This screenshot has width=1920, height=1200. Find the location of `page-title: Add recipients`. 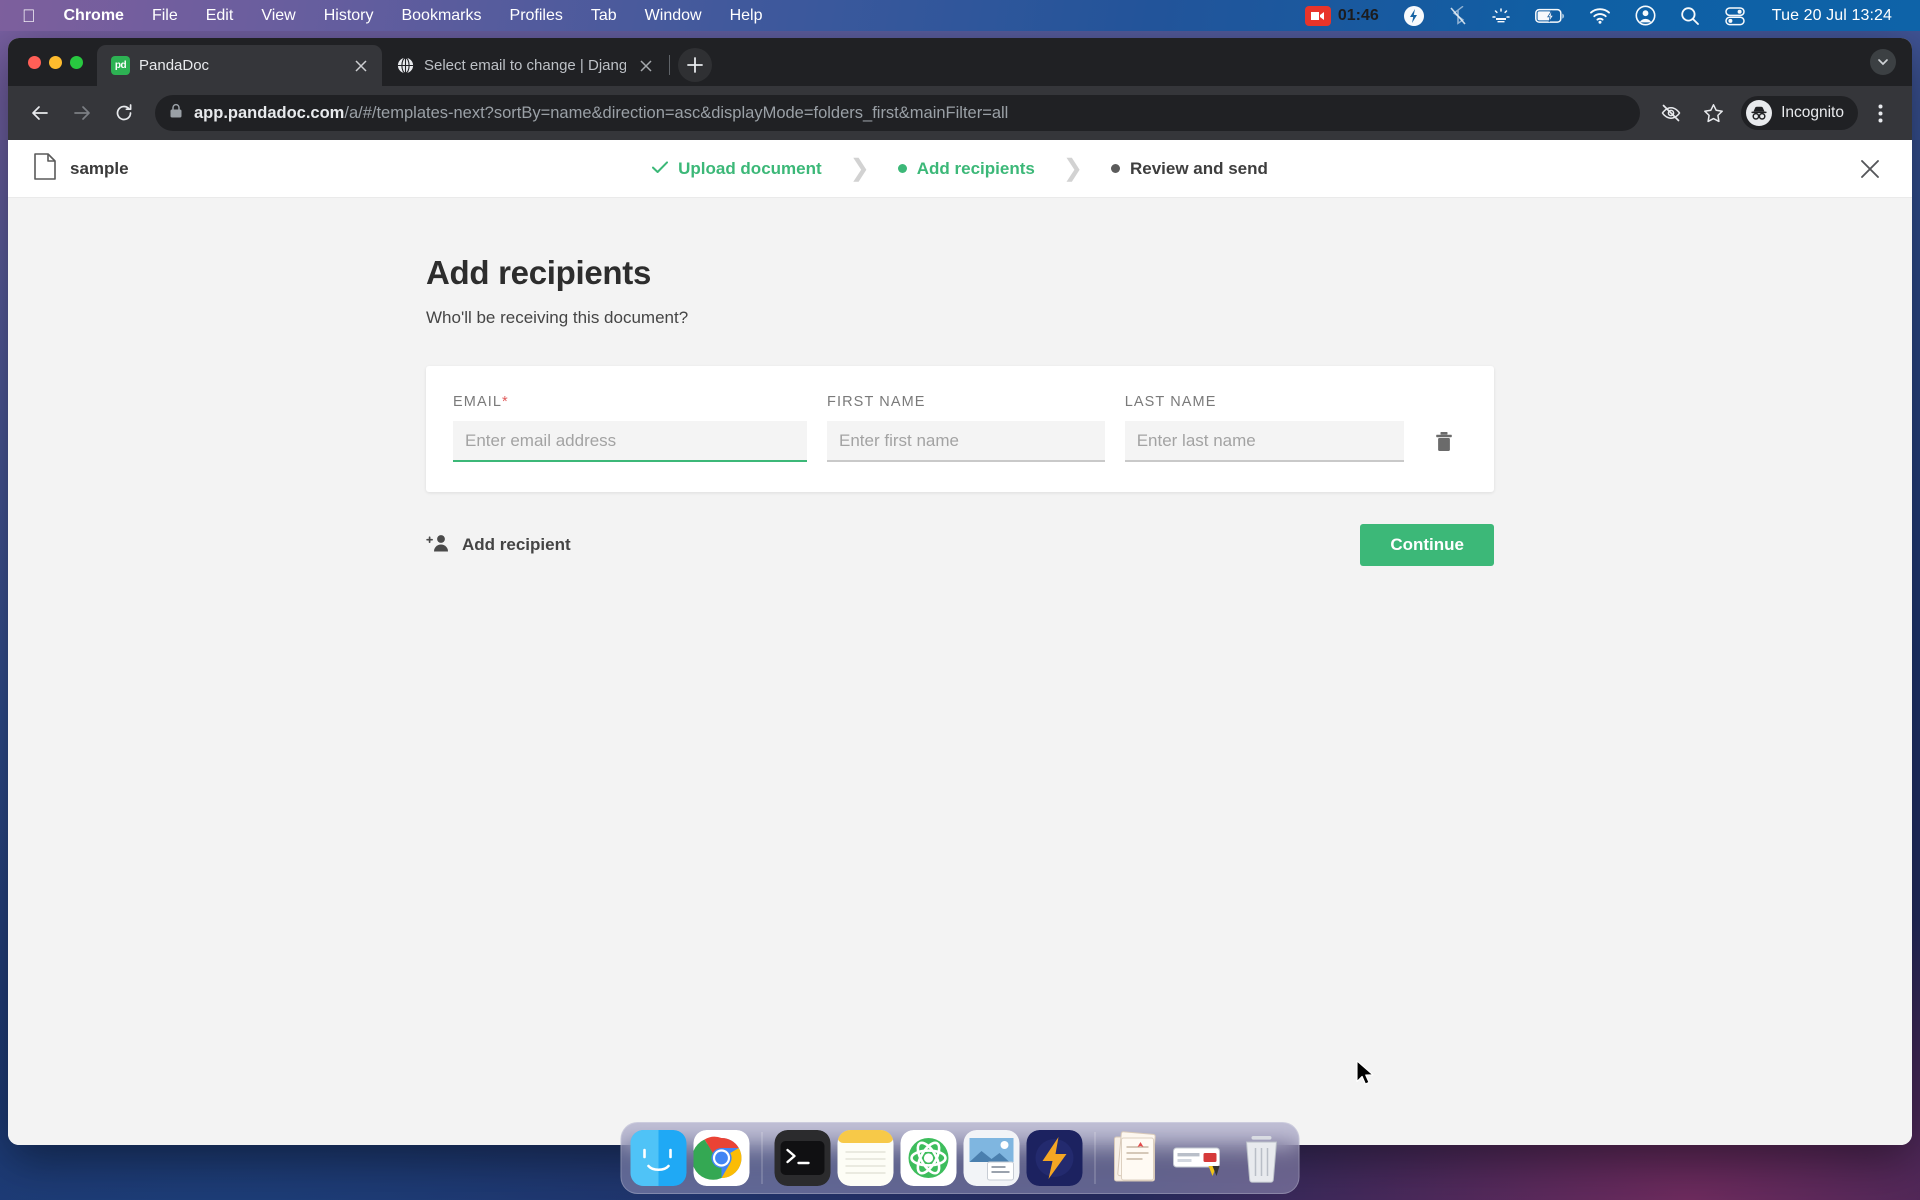

page-title: Add recipients is located at coordinates (539, 272).